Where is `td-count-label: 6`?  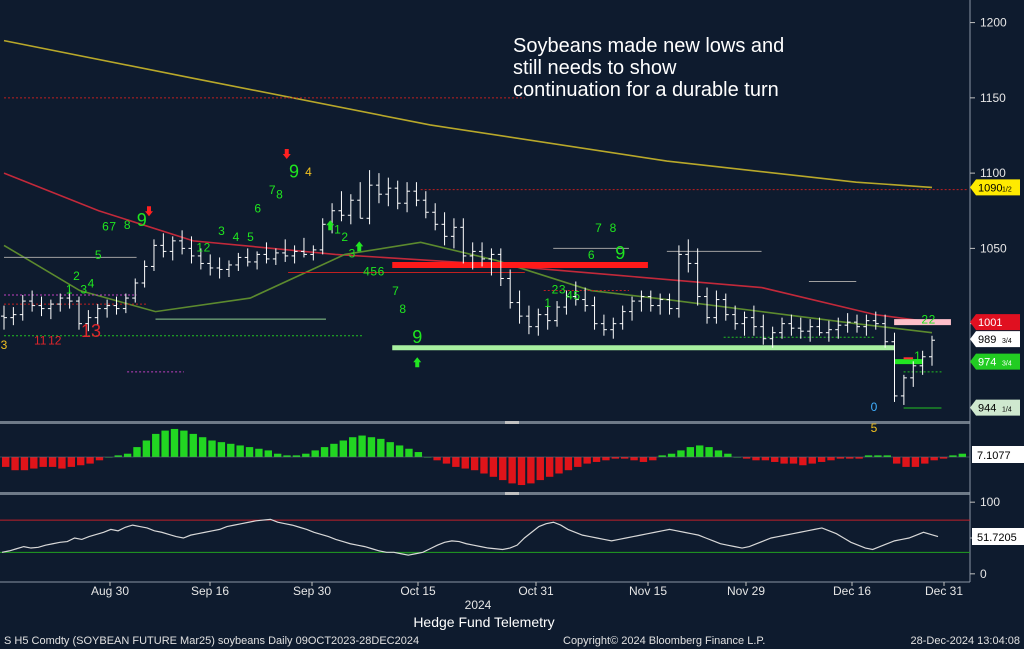 td-count-label: 6 is located at coordinates (105, 226).